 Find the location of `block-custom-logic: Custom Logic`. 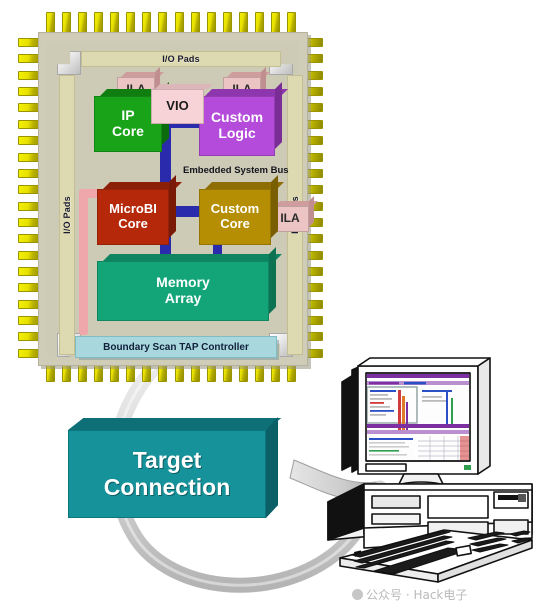

block-custom-logic: Custom Logic is located at coordinates (243, 119).